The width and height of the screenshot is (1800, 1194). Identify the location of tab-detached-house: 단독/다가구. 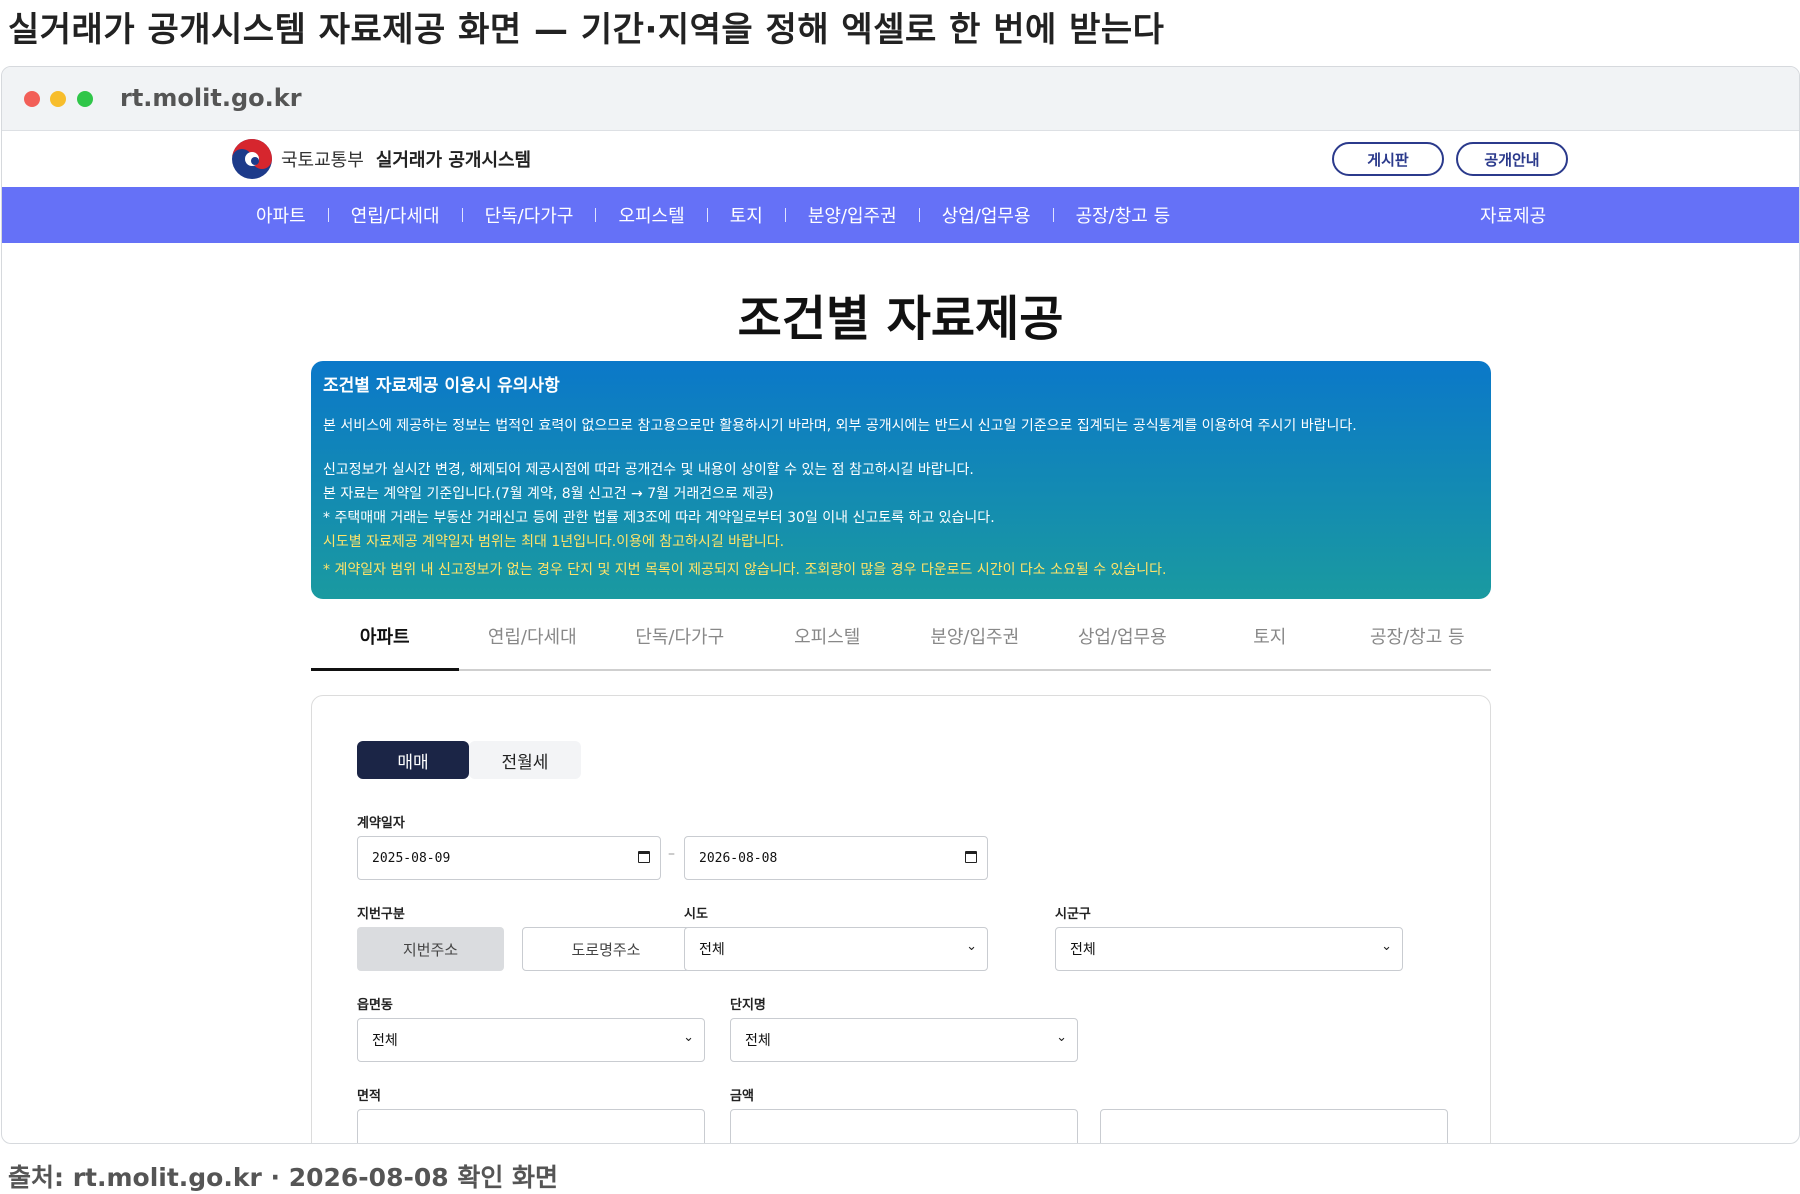
(680, 641).